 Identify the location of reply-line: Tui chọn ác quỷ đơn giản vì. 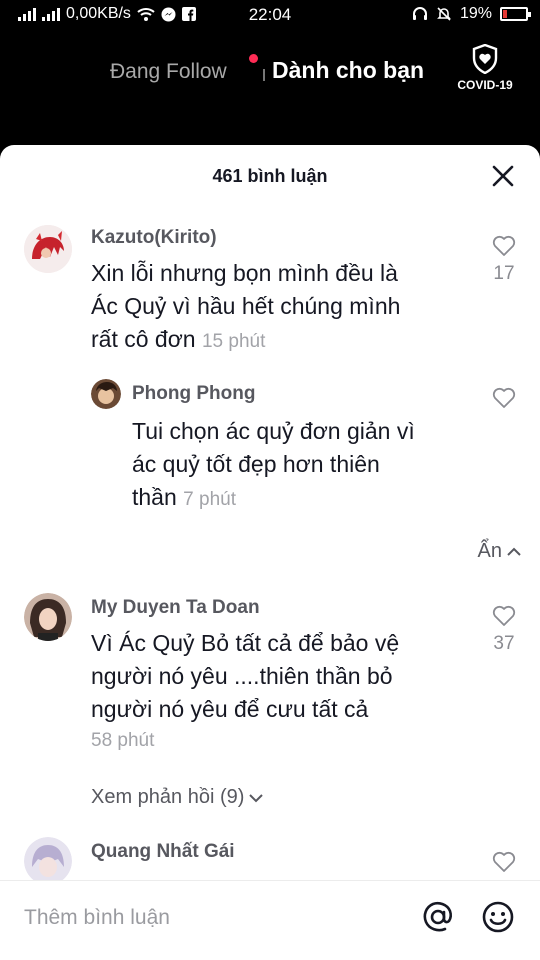
(273, 431).